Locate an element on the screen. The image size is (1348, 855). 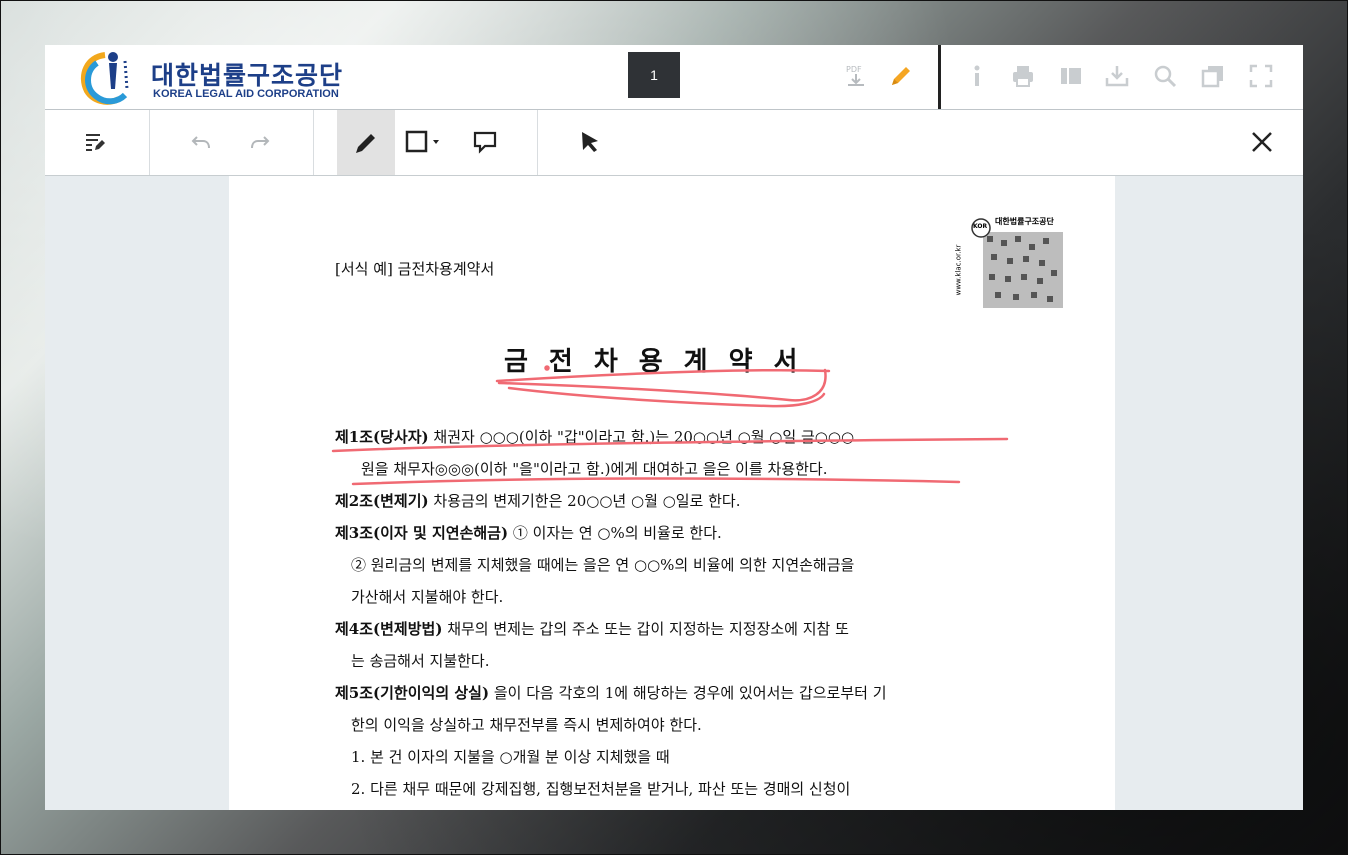
svg-text: PDF is located at coordinates (854, 69).